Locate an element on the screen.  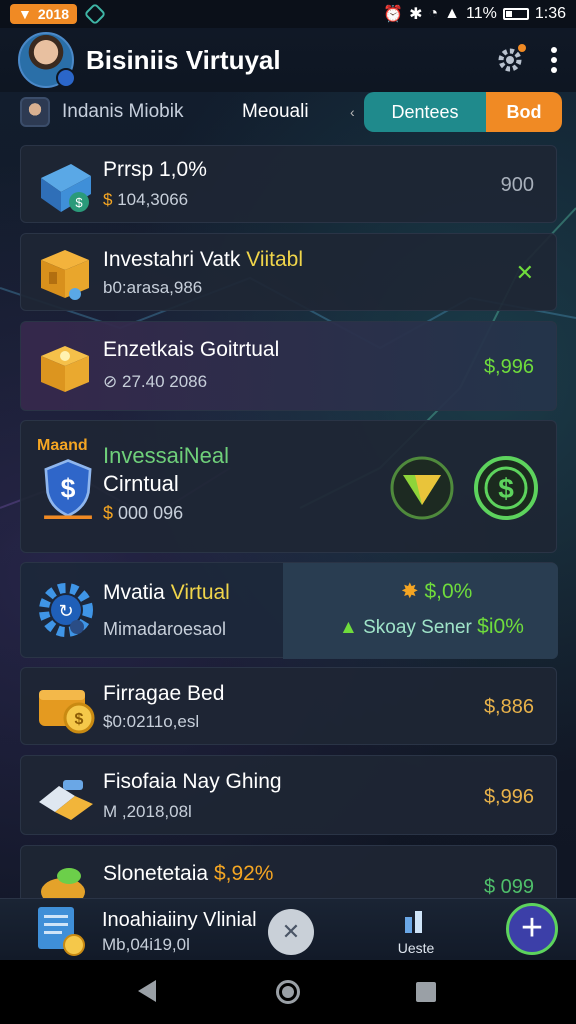
tab-current: Meouali is located at coordinates (275, 112).